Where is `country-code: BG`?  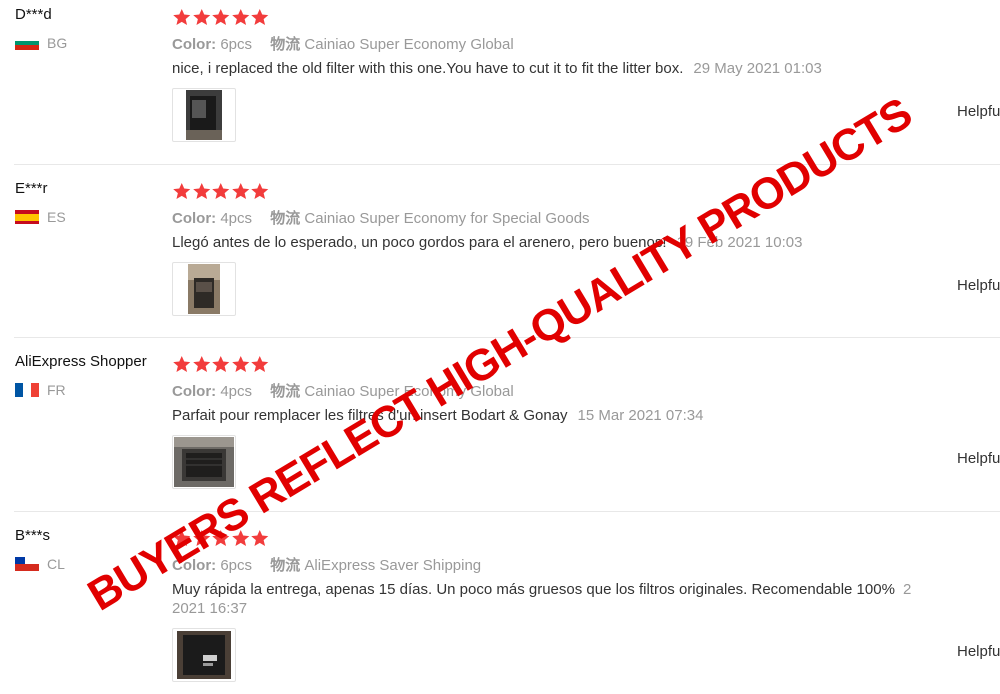
country-code: BG is located at coordinates (57, 43).